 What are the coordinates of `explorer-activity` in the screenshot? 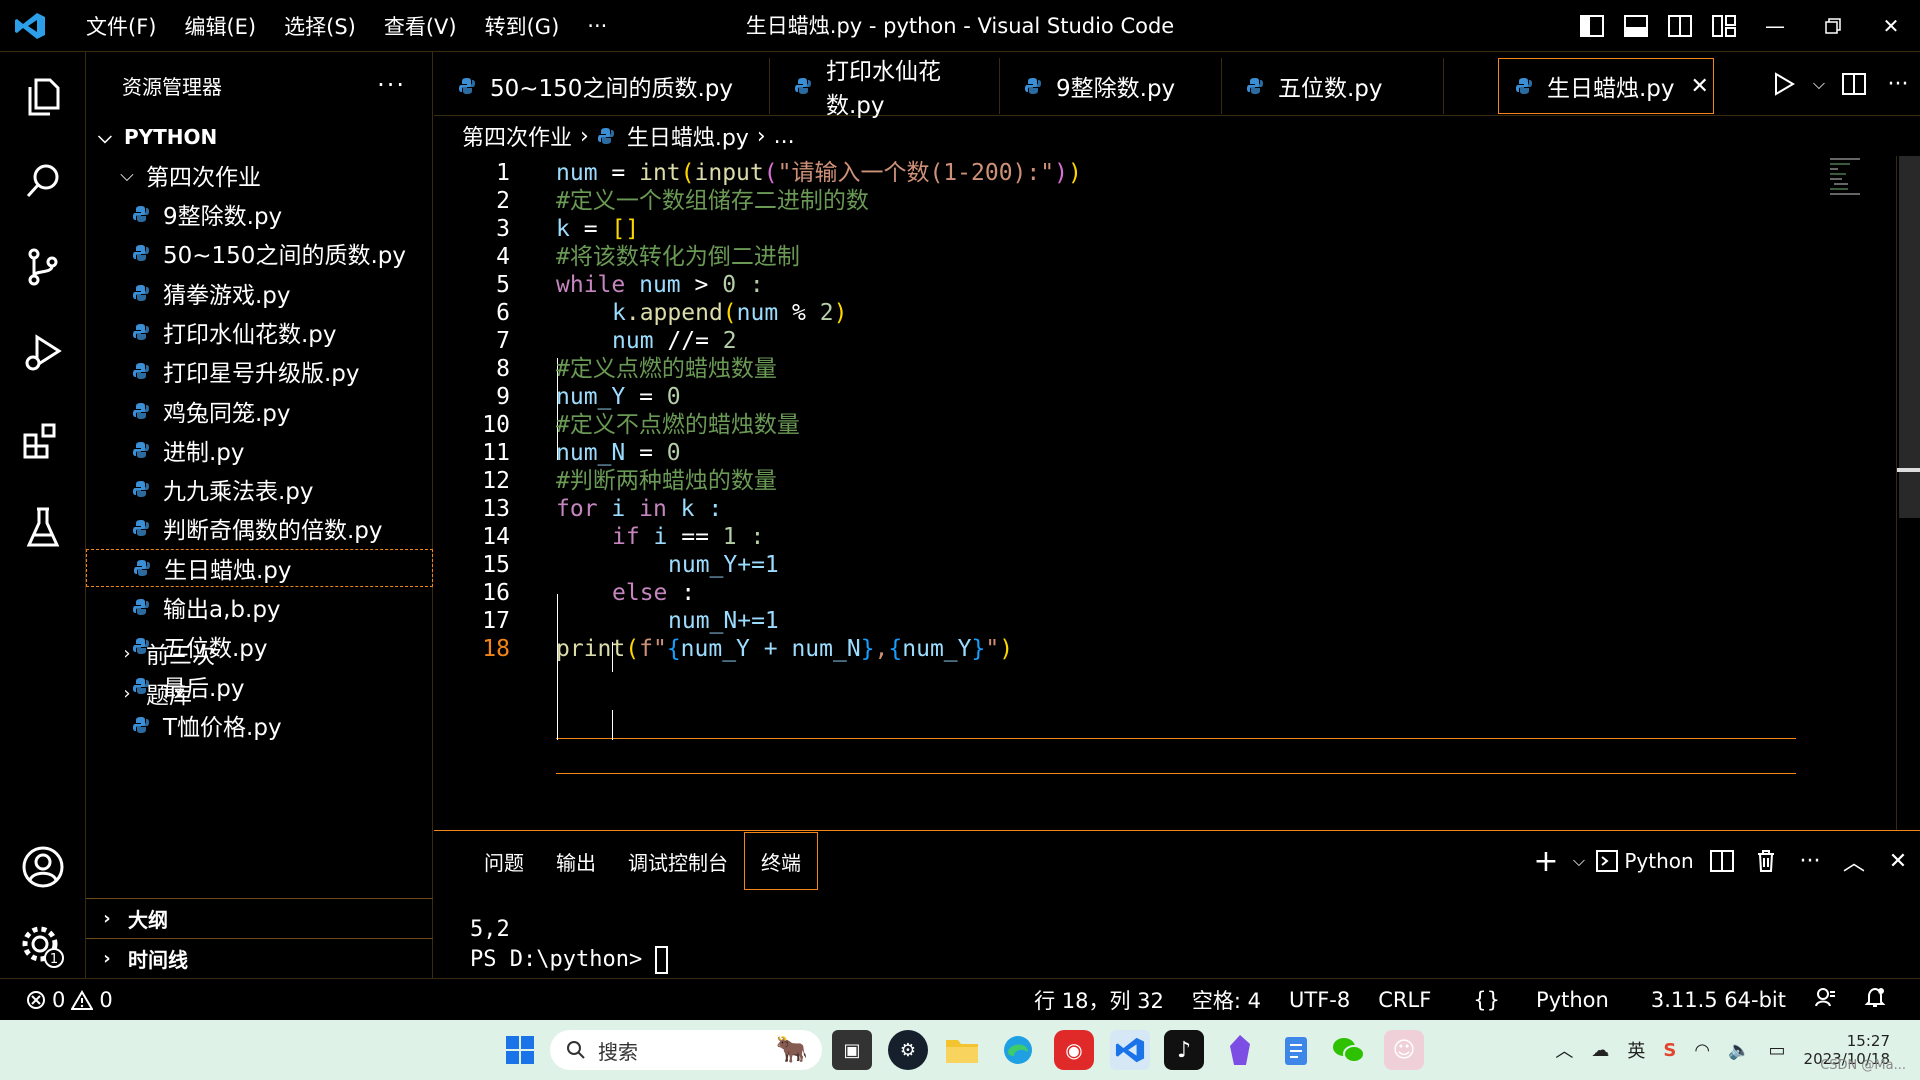 It's located at (43, 97).